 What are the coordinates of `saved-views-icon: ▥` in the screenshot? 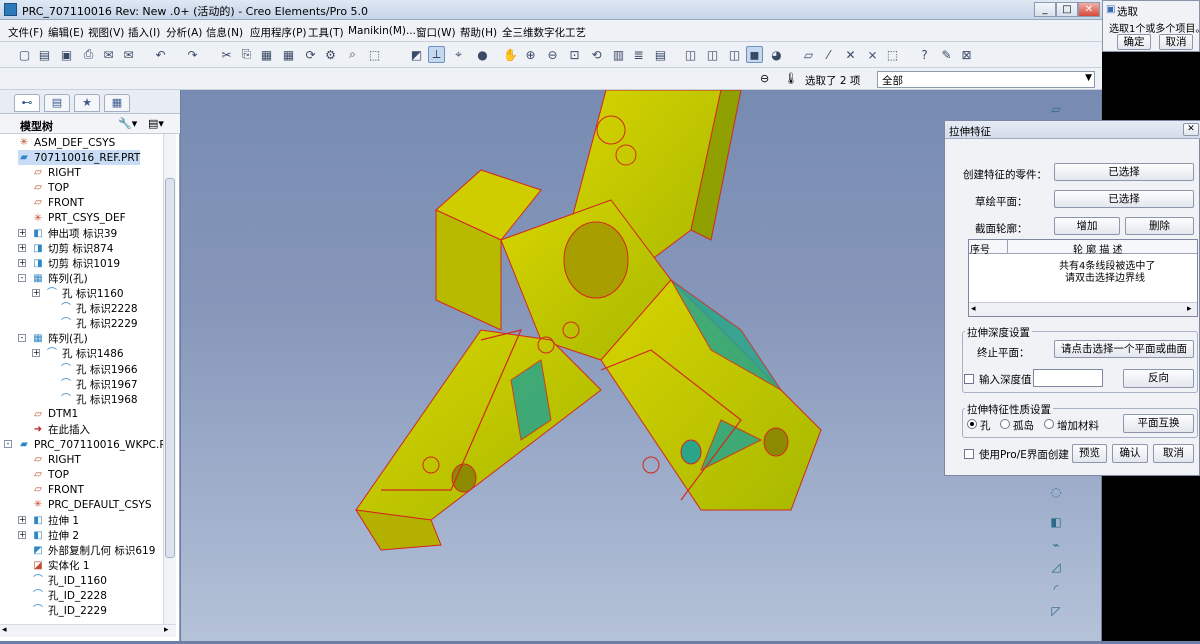 It's located at (618, 54).